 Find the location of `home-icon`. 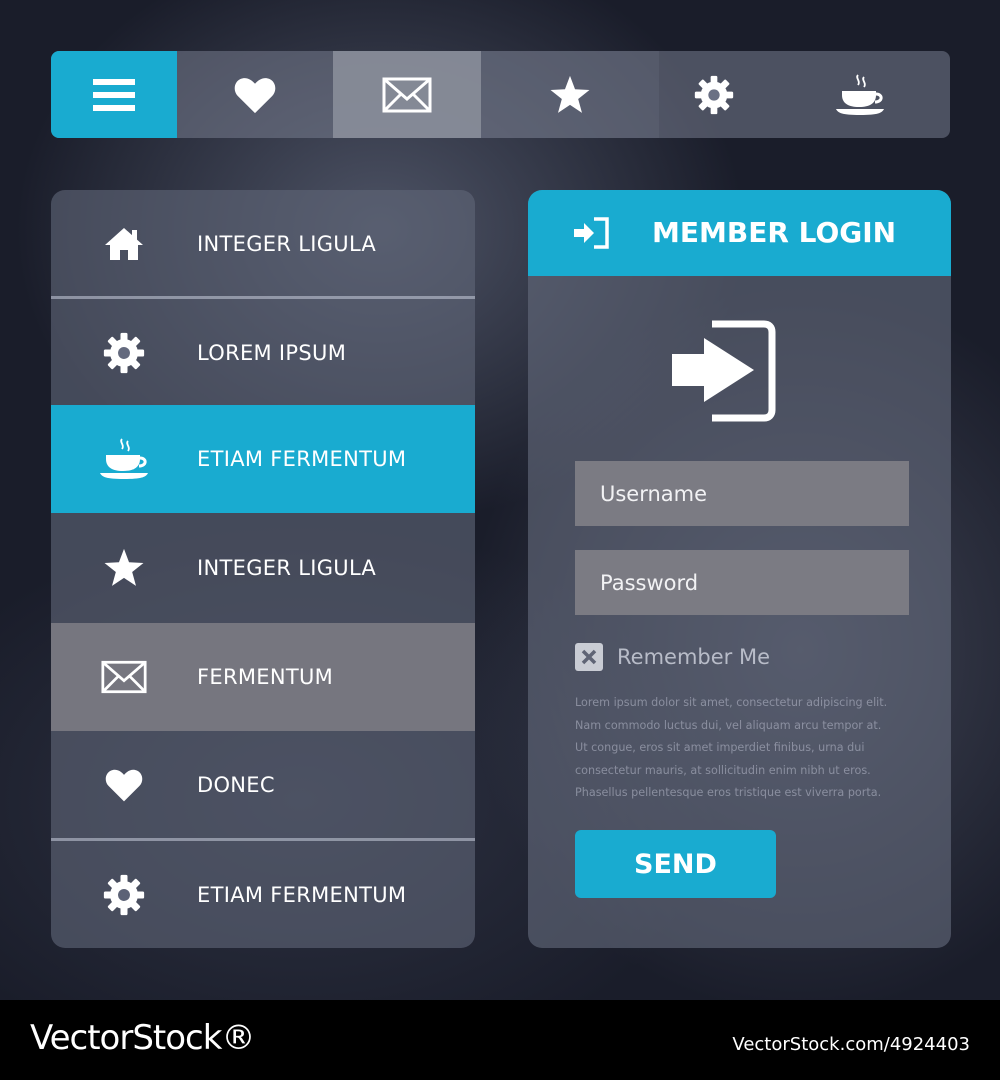

home-icon is located at coordinates (124, 244).